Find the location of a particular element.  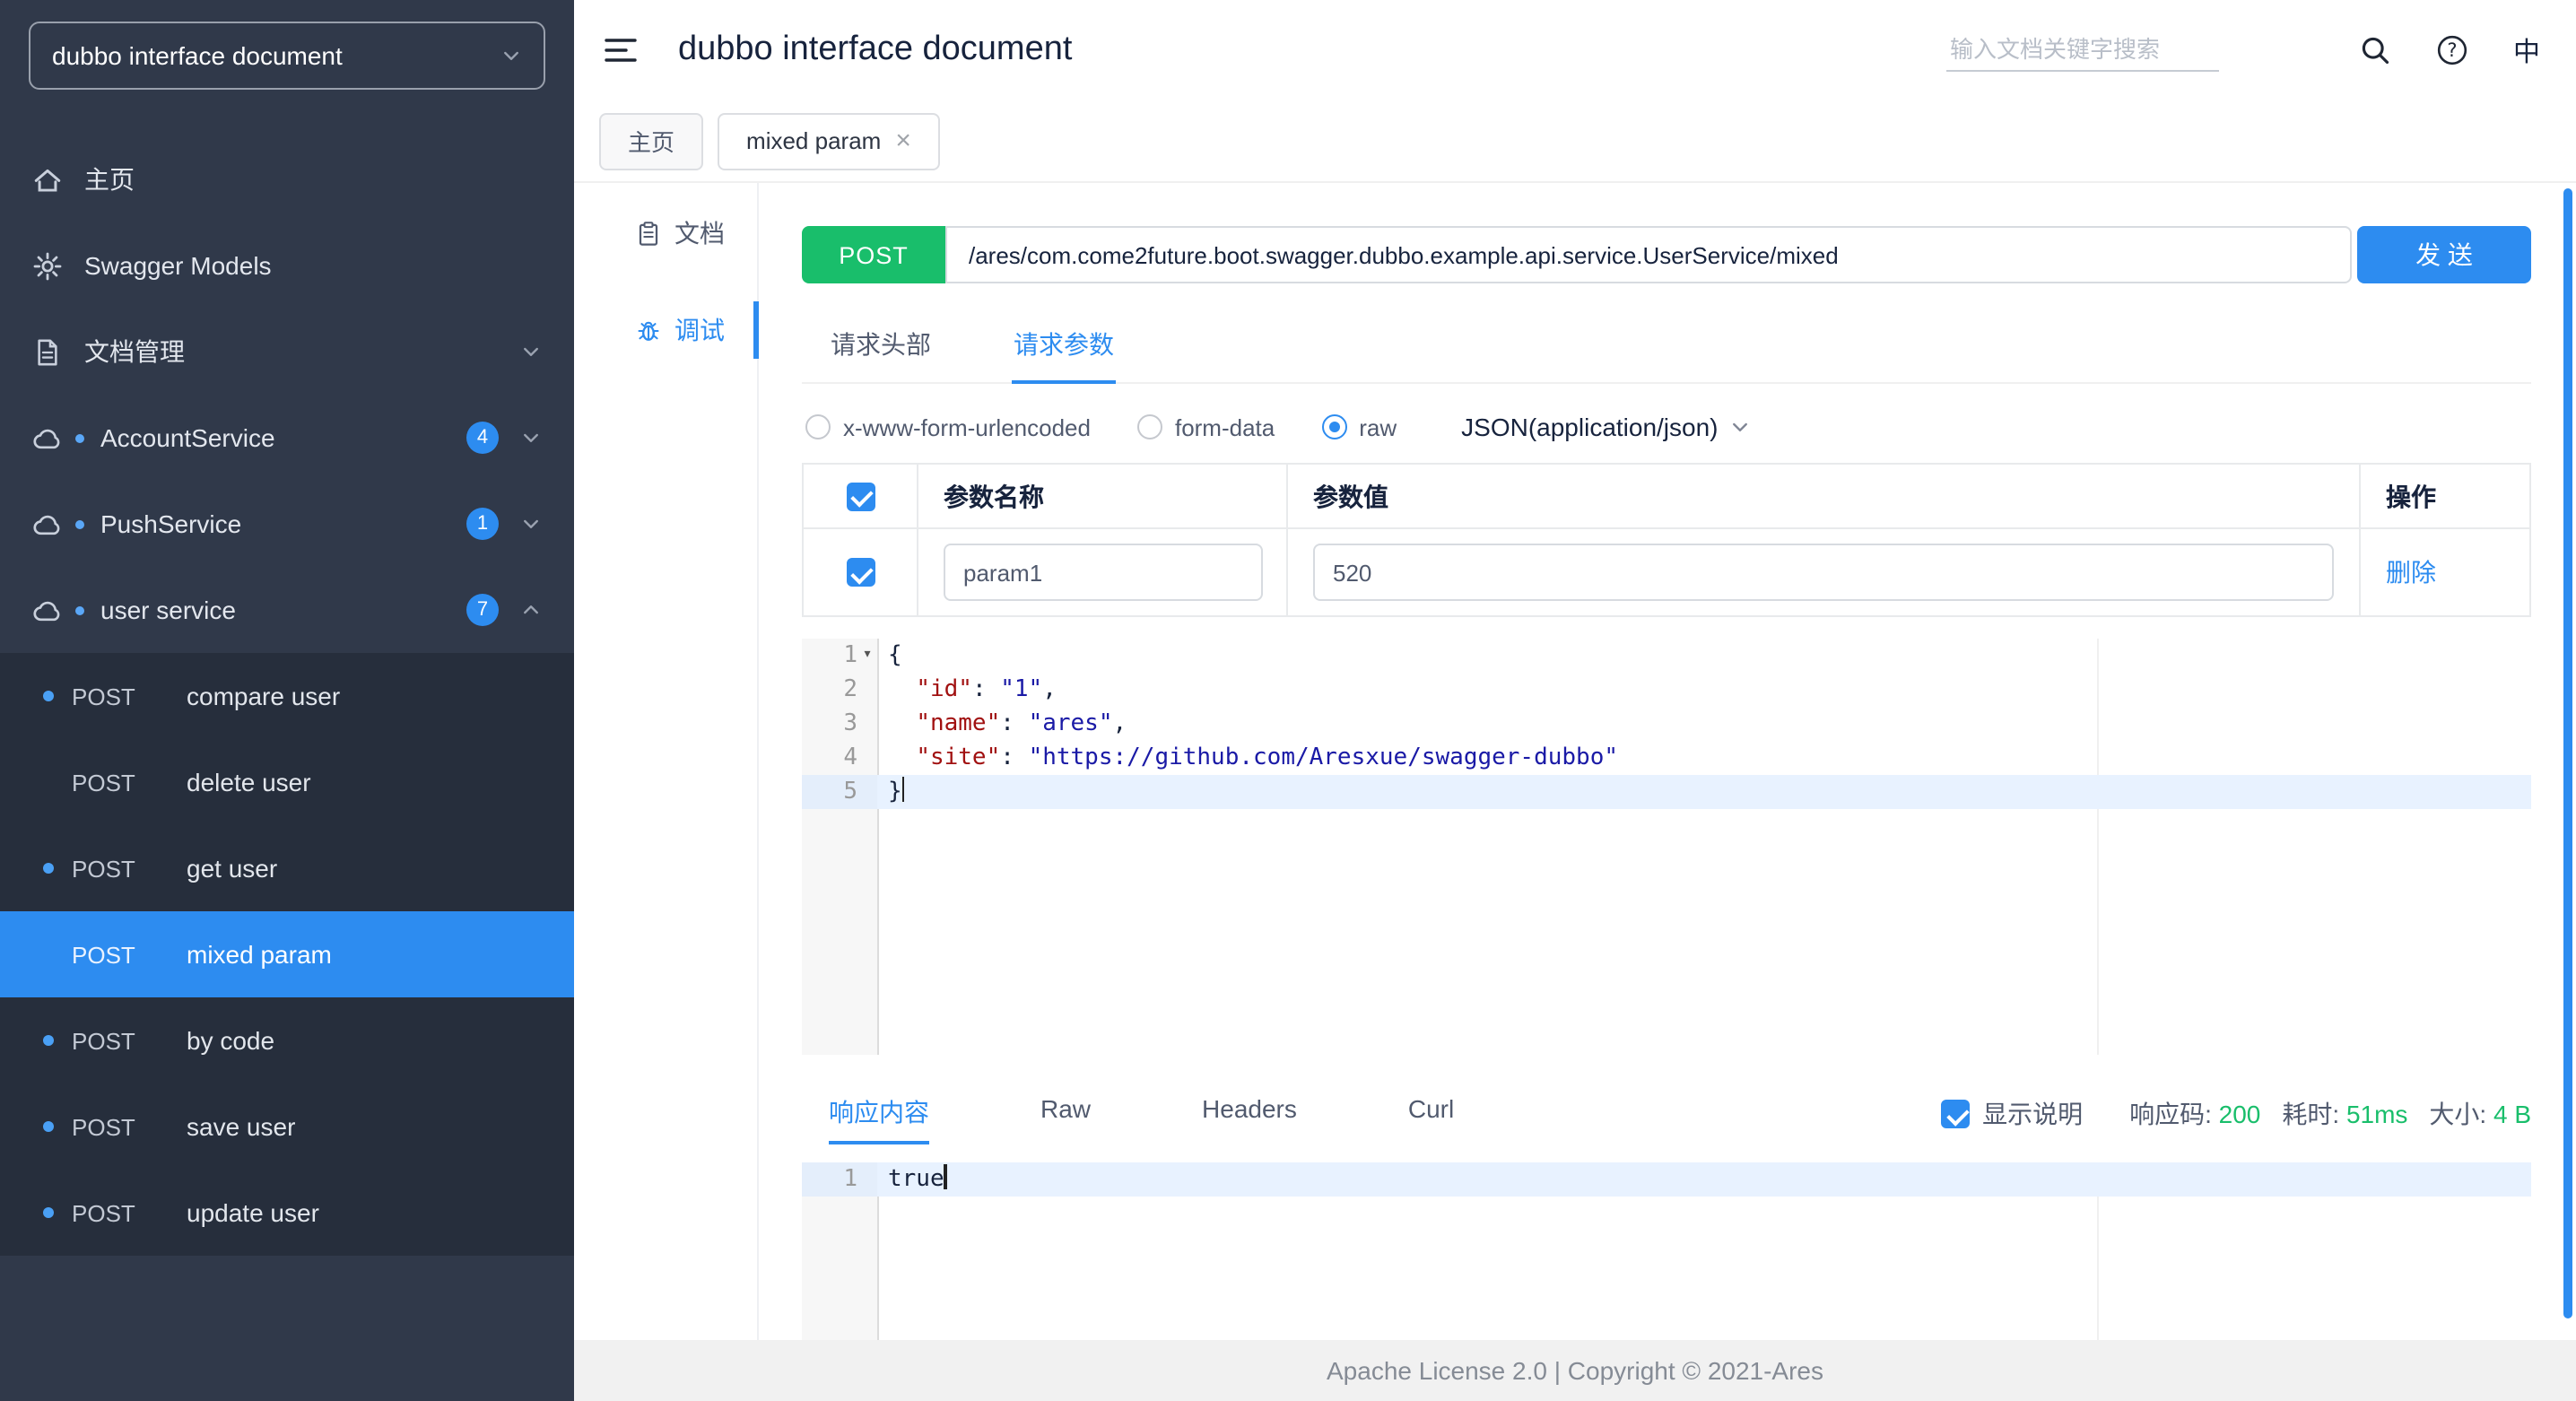

method-button: POST is located at coordinates (873, 254).